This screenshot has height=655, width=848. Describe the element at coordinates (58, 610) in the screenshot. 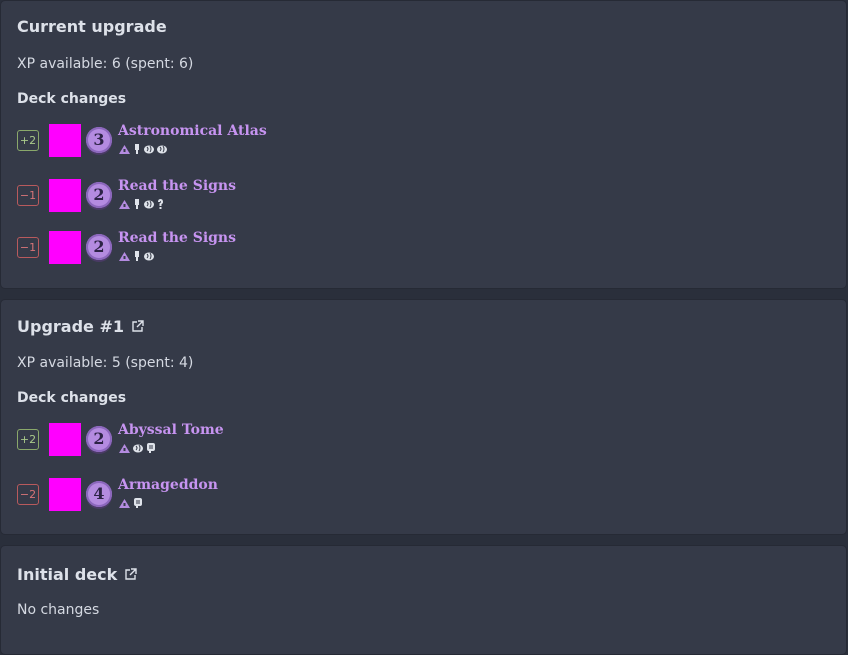

I see `no-changes-text: No changes` at that location.